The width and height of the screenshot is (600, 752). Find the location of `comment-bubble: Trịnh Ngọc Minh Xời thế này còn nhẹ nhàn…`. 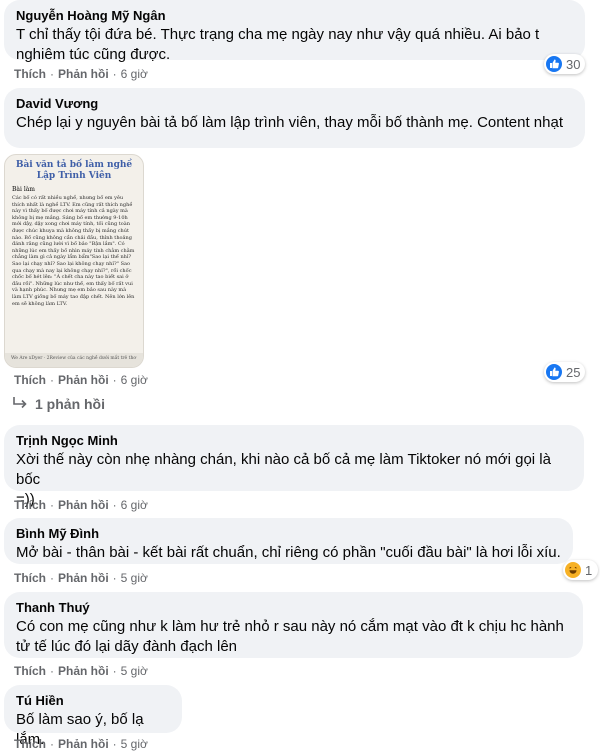

comment-bubble: Trịnh Ngọc Minh Xời thế này còn nhẹ nhàn… is located at coordinates (294, 466).